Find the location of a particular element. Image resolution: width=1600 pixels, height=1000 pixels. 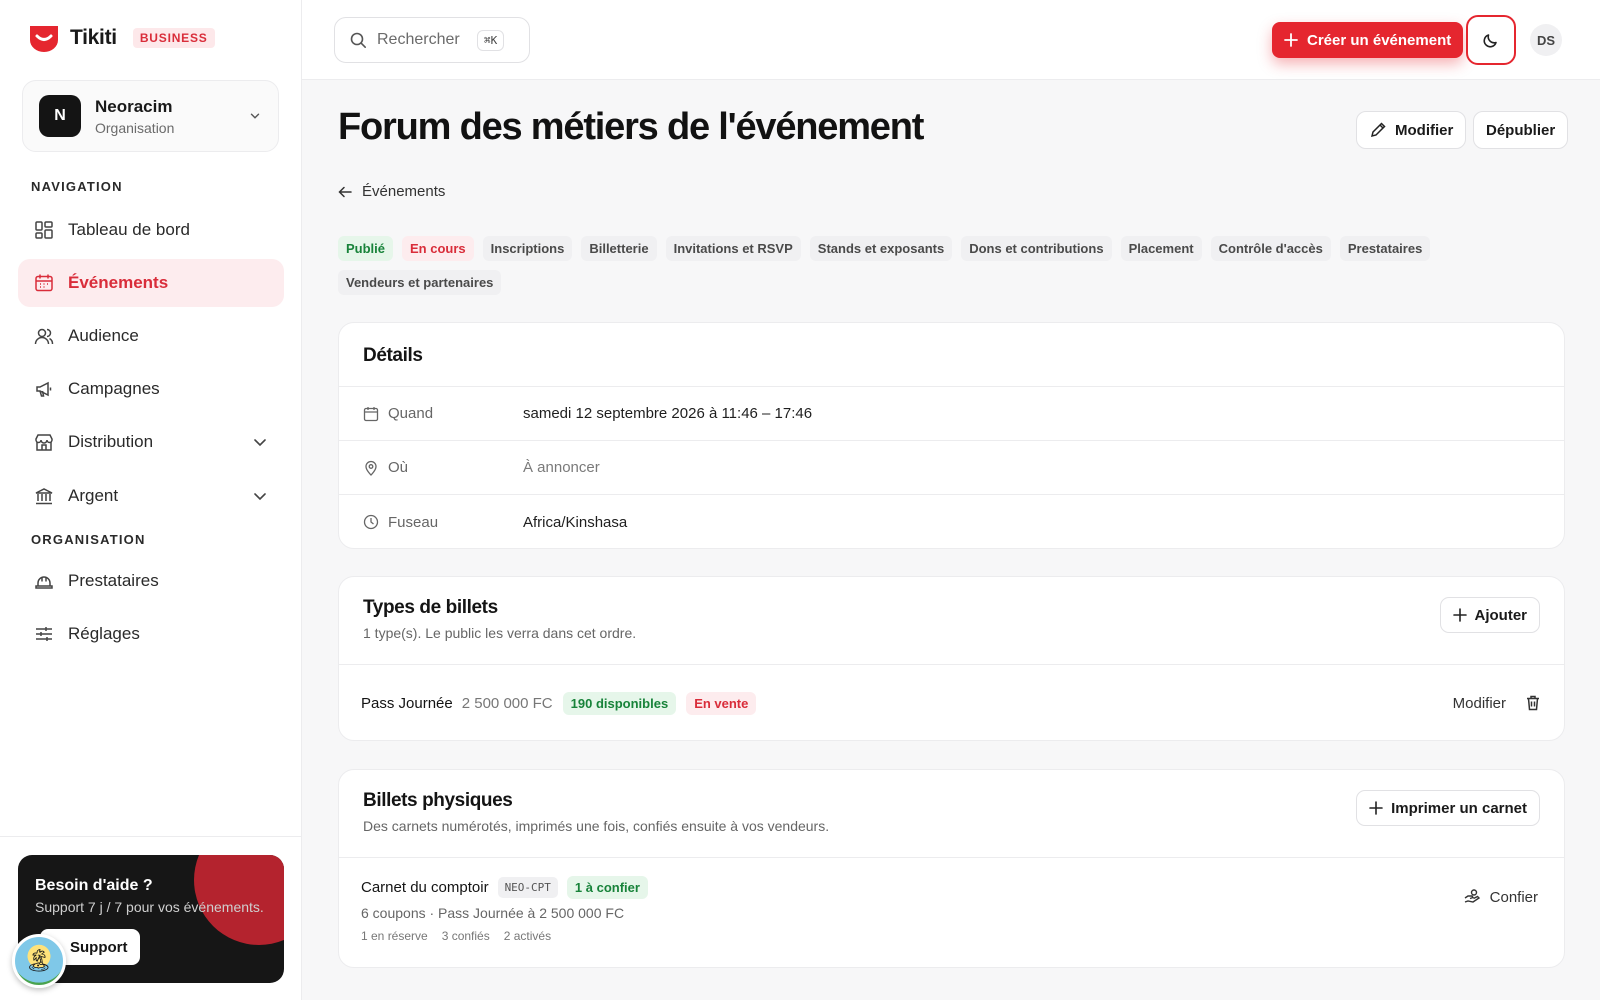

store-icon is located at coordinates (44, 442).